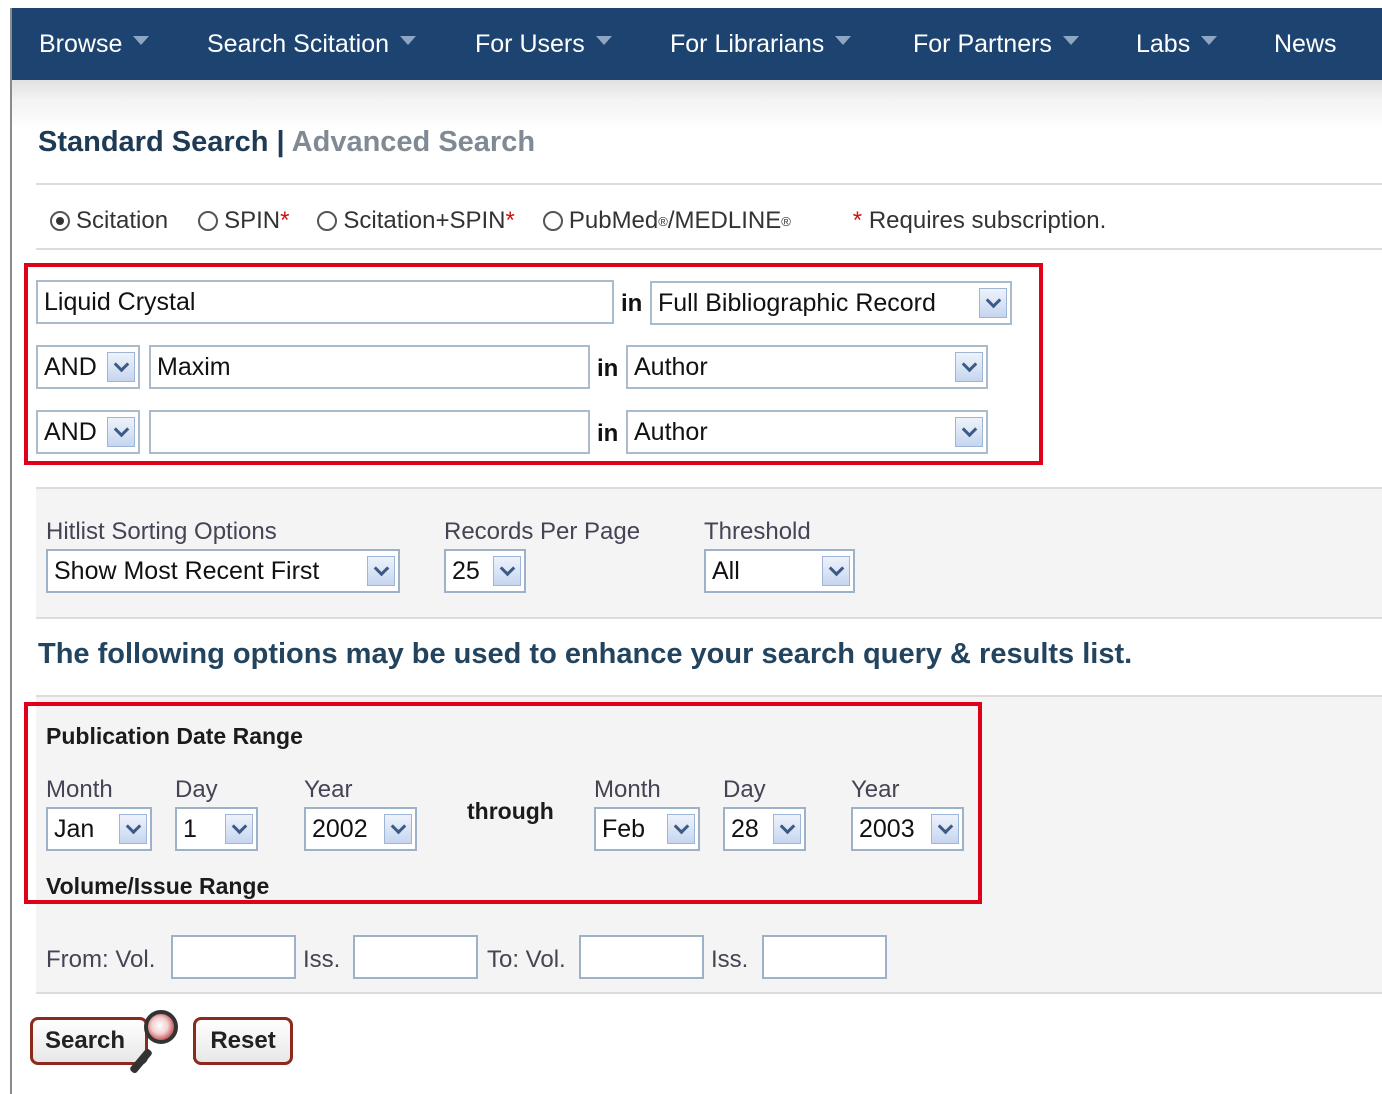  What do you see at coordinates (533, 364) in the screenshot?
I see `query-highlight-box` at bounding box center [533, 364].